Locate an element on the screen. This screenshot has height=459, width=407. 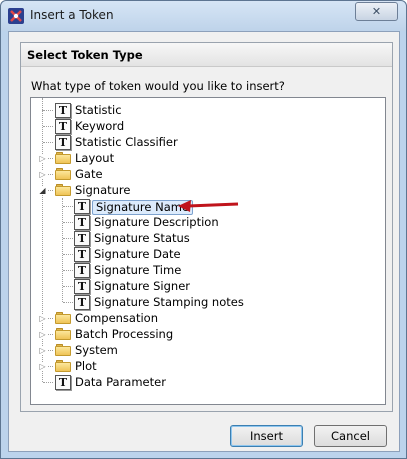
tree-item-label: Plot is located at coordinates (86, 366).